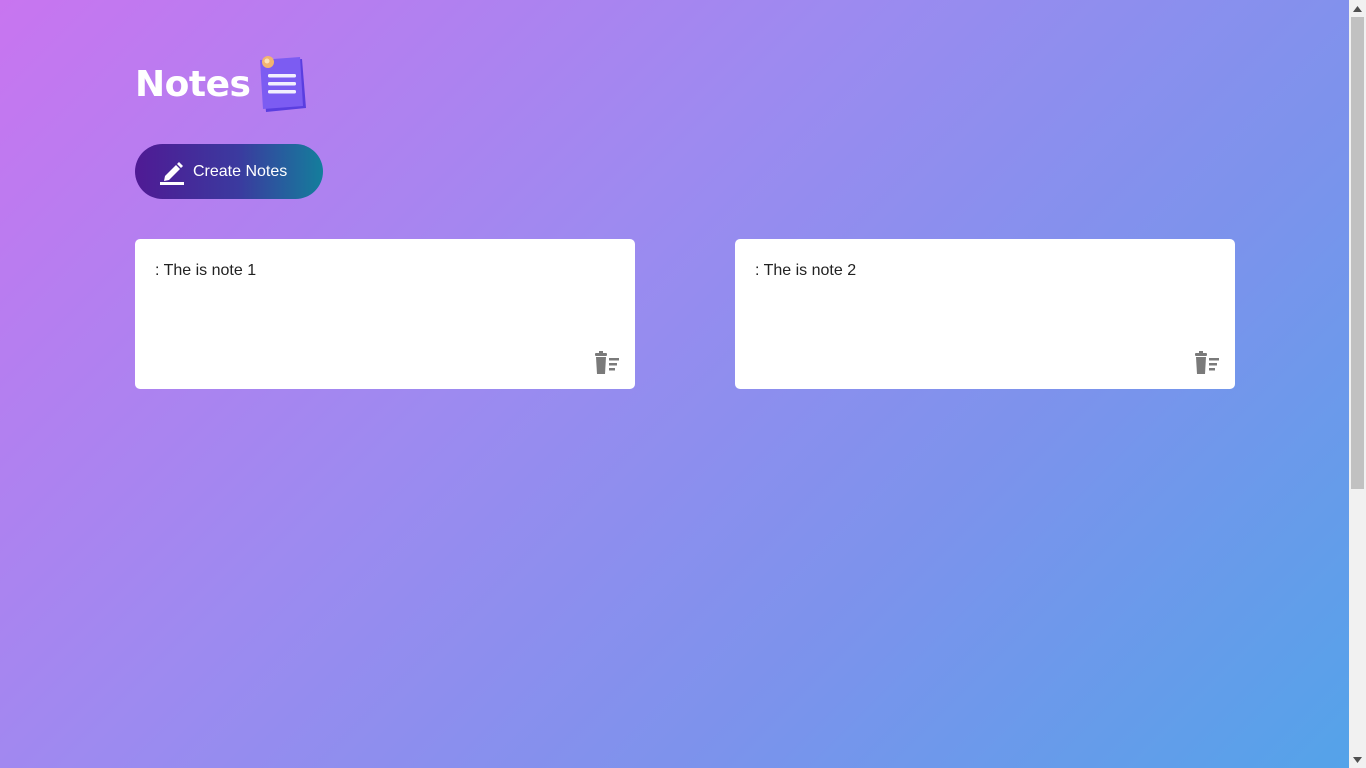  I want to click on note-text: : The is note 2, so click(806, 270).